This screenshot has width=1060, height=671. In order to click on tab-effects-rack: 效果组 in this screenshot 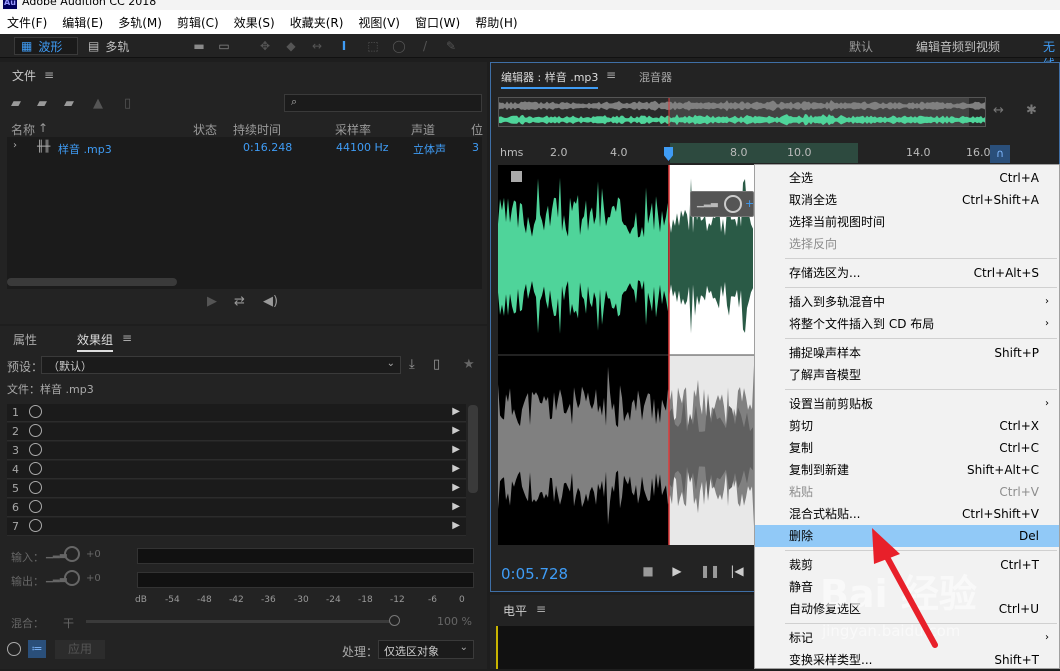, I will do `click(95, 341)`.